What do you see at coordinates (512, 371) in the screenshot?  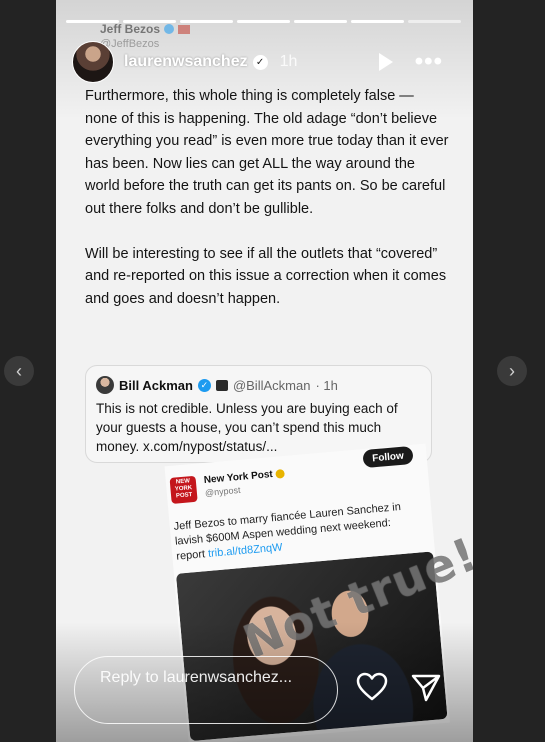 I see `chevron-right-icon: ›` at bounding box center [512, 371].